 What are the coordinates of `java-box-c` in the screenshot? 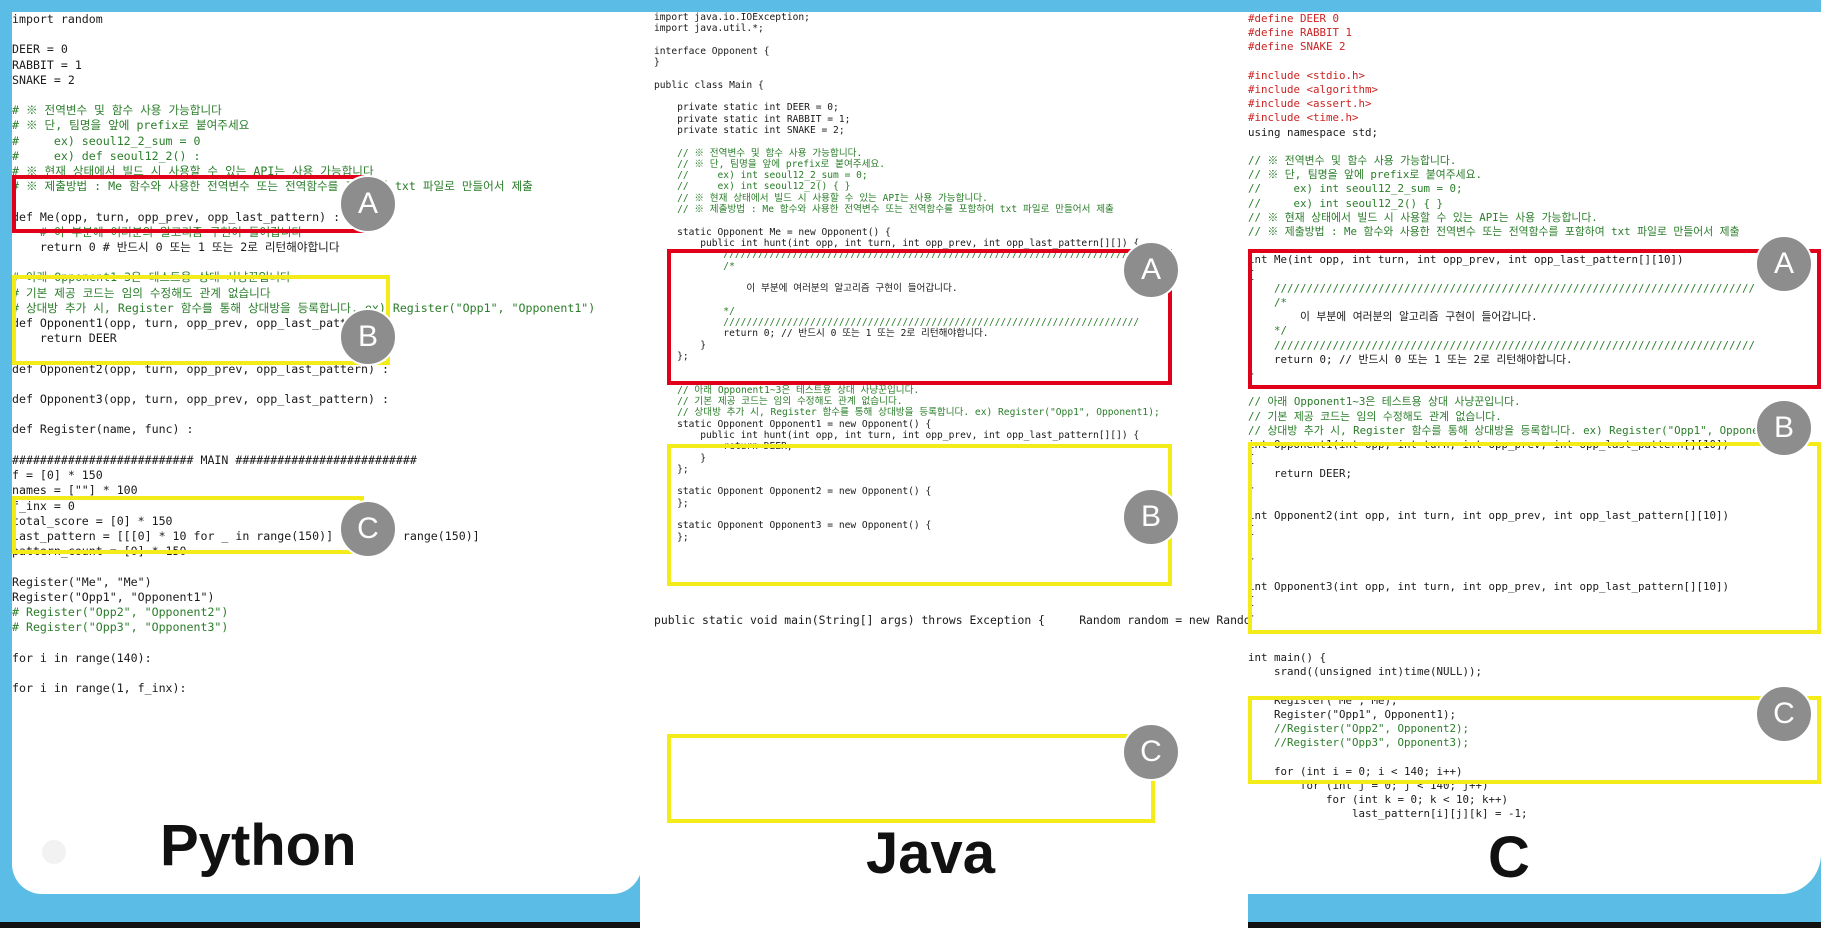 It's located at (911, 778).